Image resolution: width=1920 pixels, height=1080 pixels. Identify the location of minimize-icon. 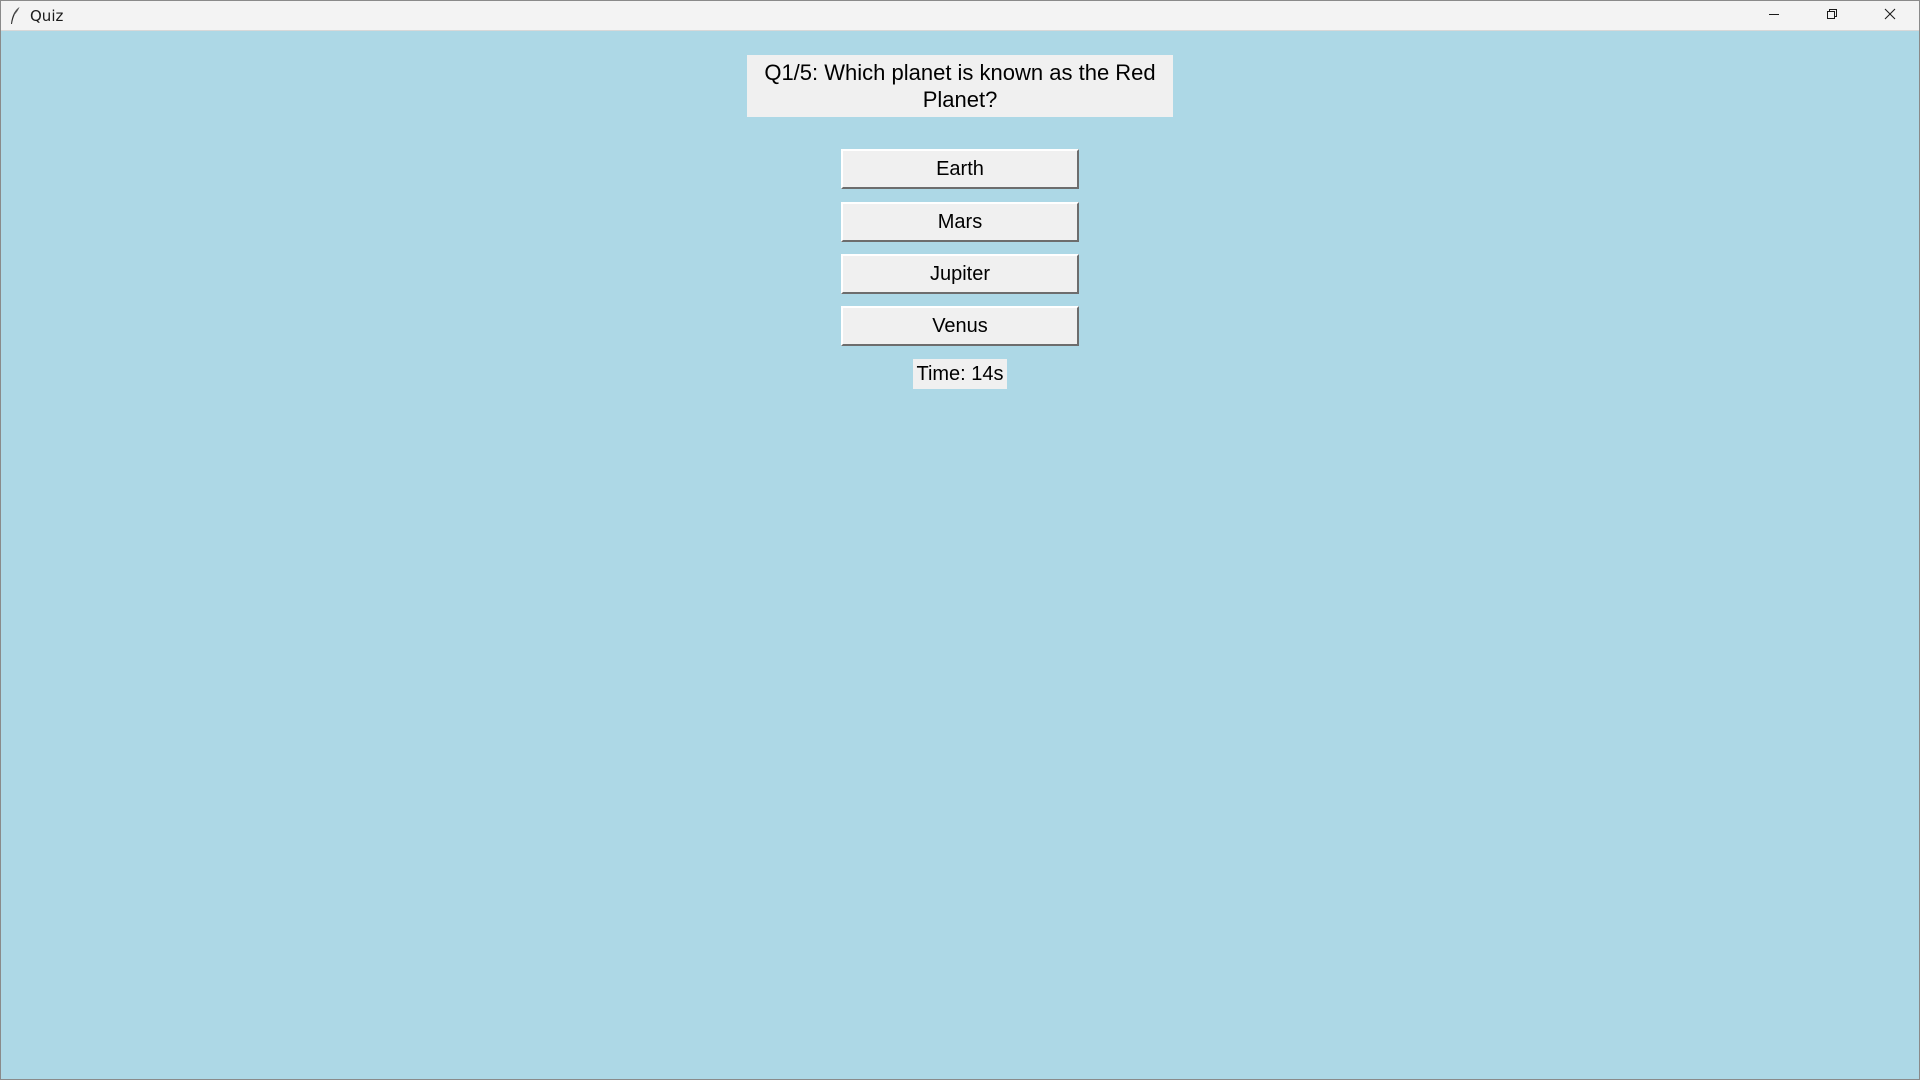
(1774, 16).